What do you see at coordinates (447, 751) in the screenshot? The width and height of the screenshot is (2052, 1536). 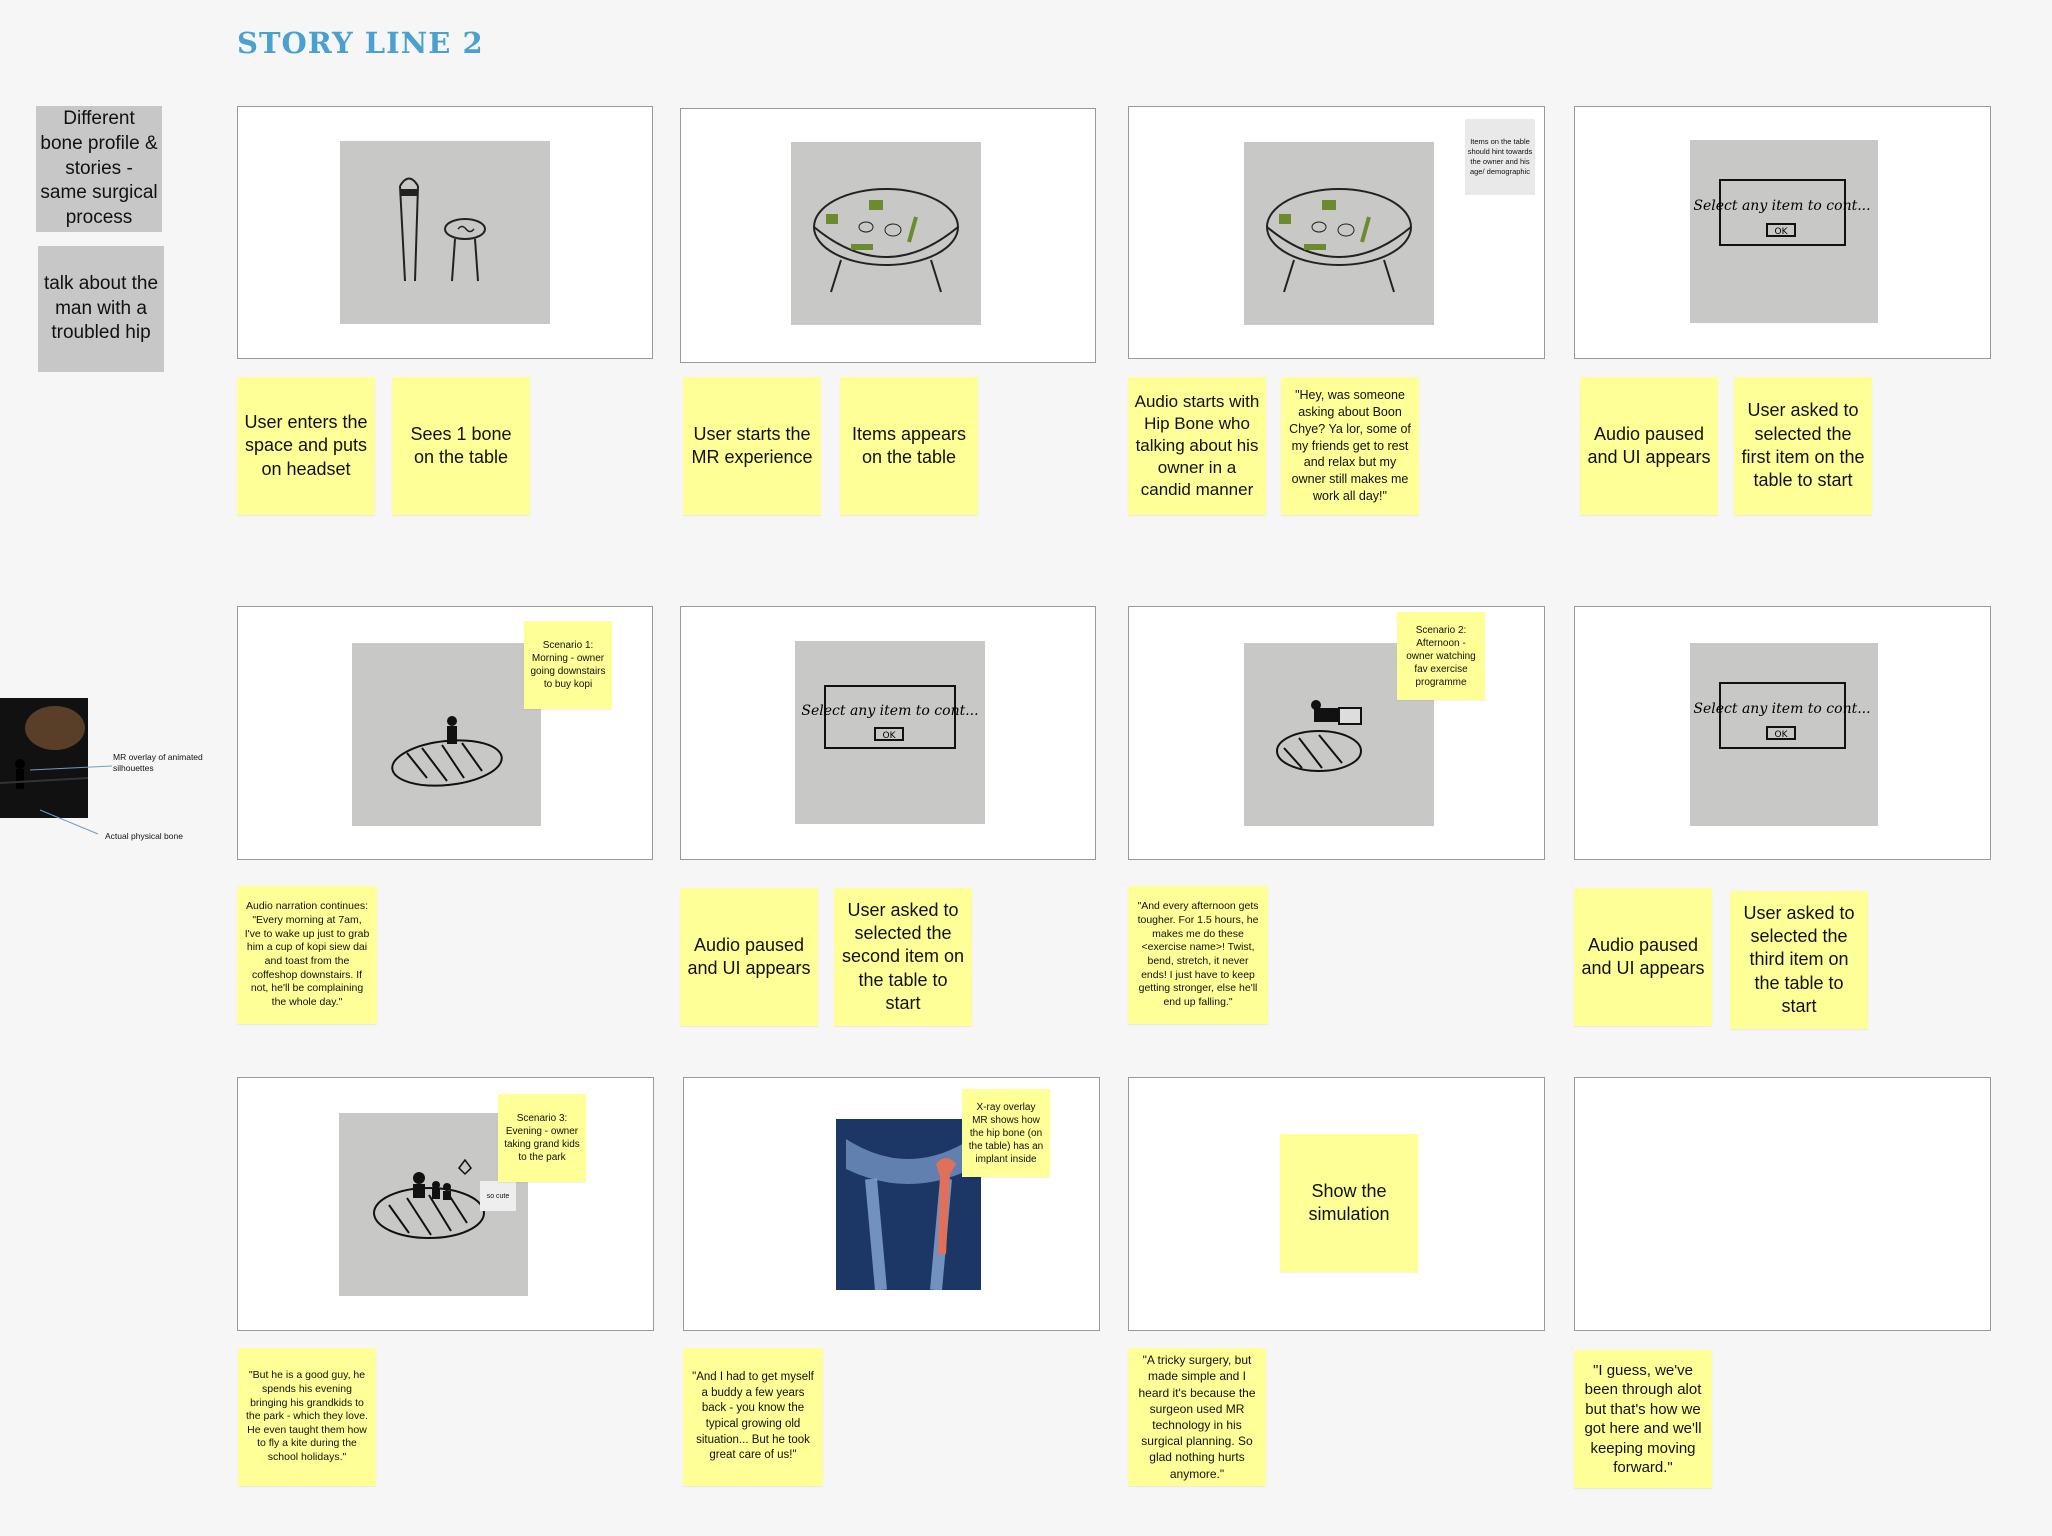 I see `sketch-morning-scene` at bounding box center [447, 751].